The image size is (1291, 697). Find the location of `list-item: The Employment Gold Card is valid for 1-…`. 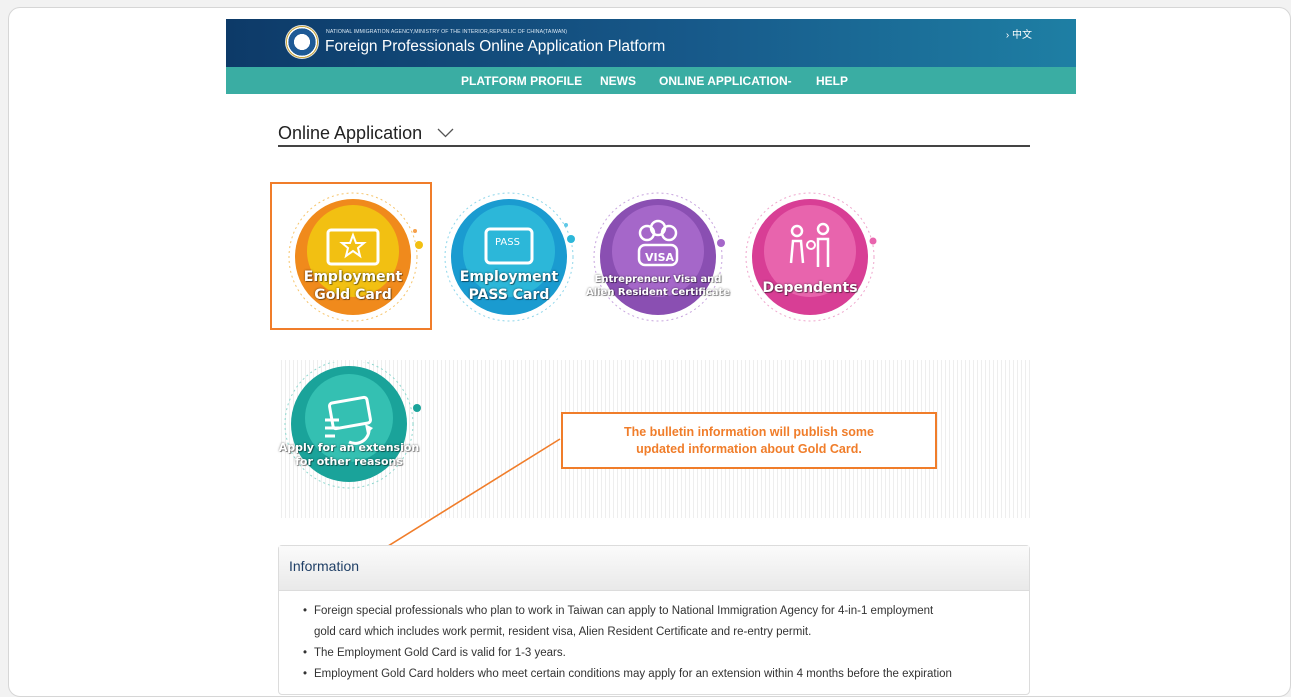

list-item: The Employment Gold Card is valid for 1-… is located at coordinates (680, 653).